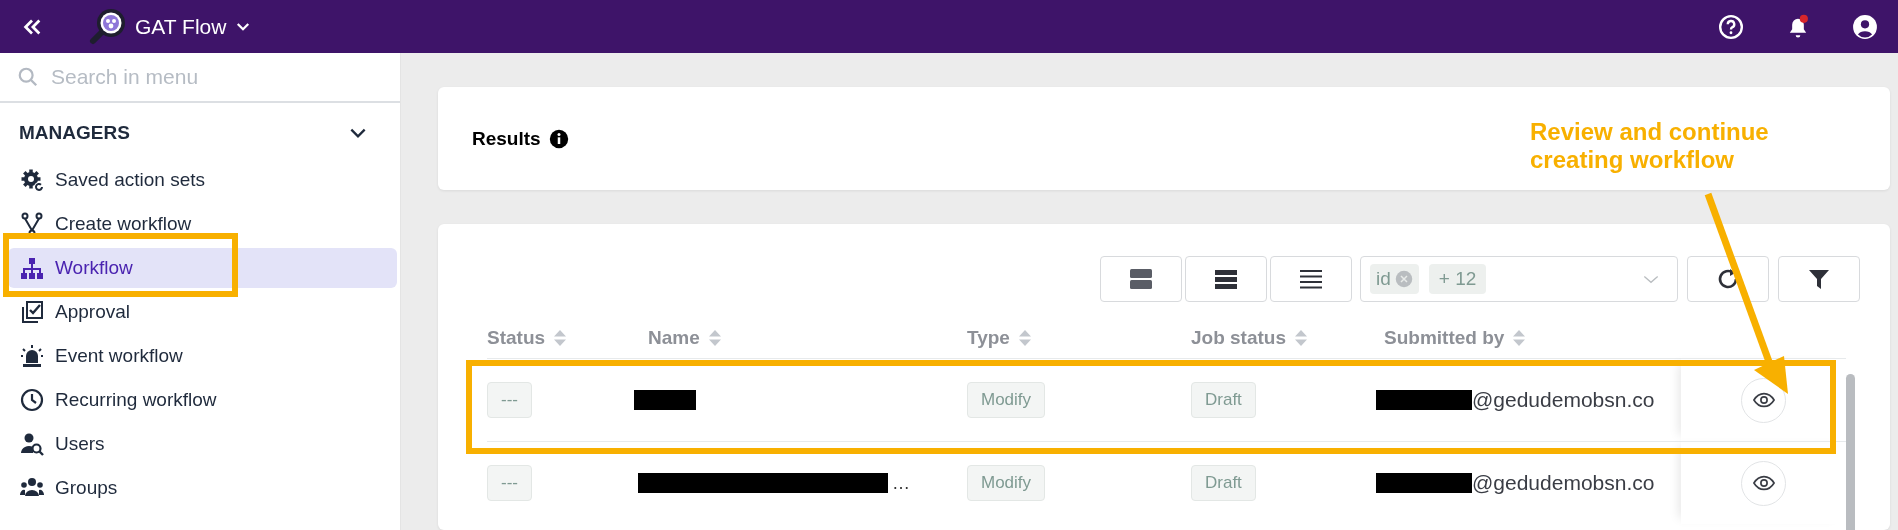 This screenshot has width=1898, height=530. I want to click on sidebar-item: Approval, so click(202, 312).